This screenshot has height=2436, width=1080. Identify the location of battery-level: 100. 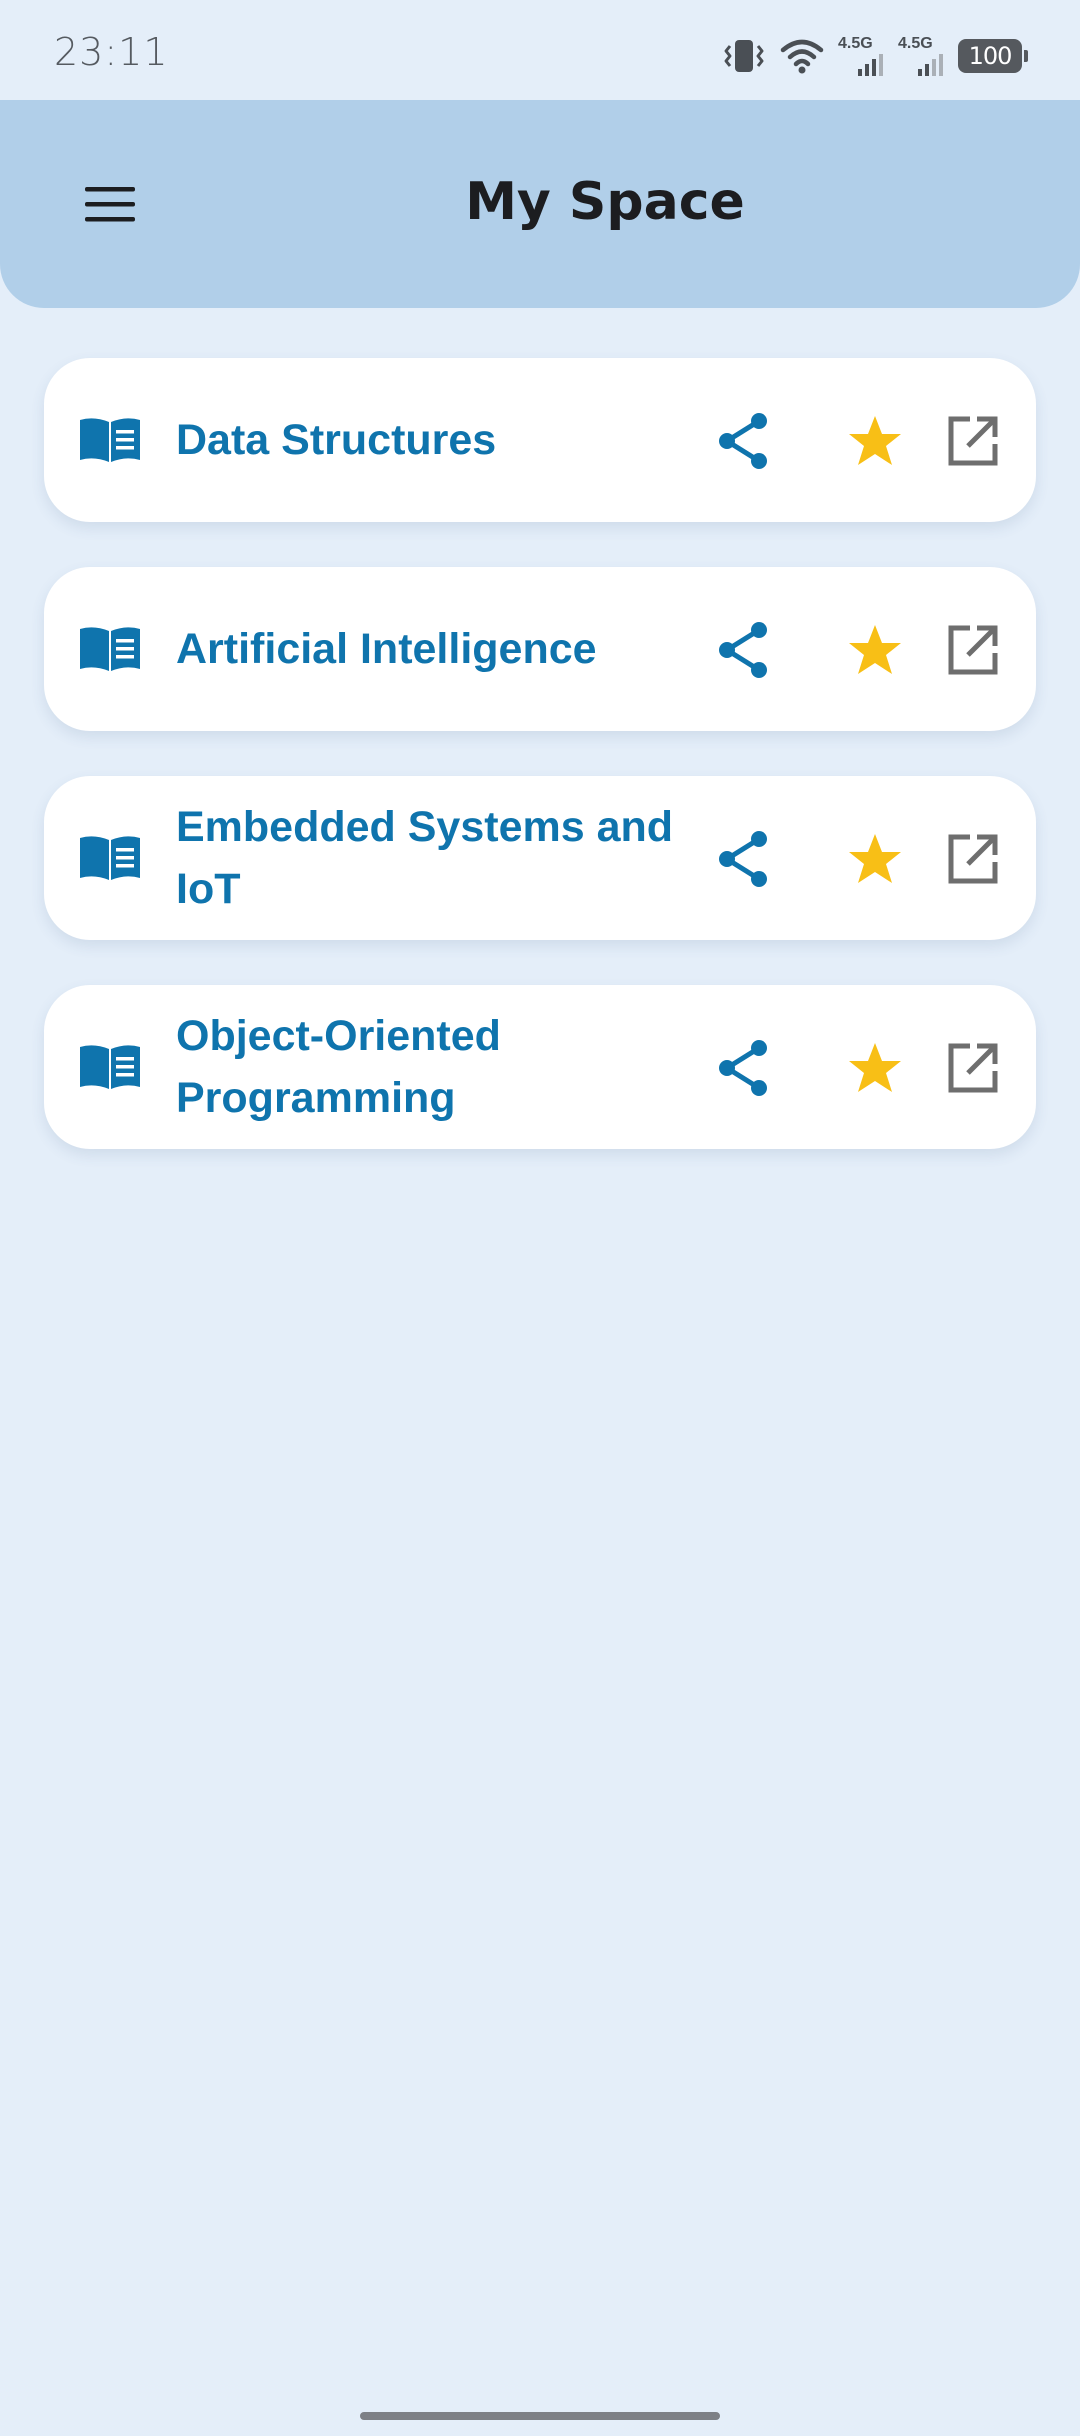
(990, 56).